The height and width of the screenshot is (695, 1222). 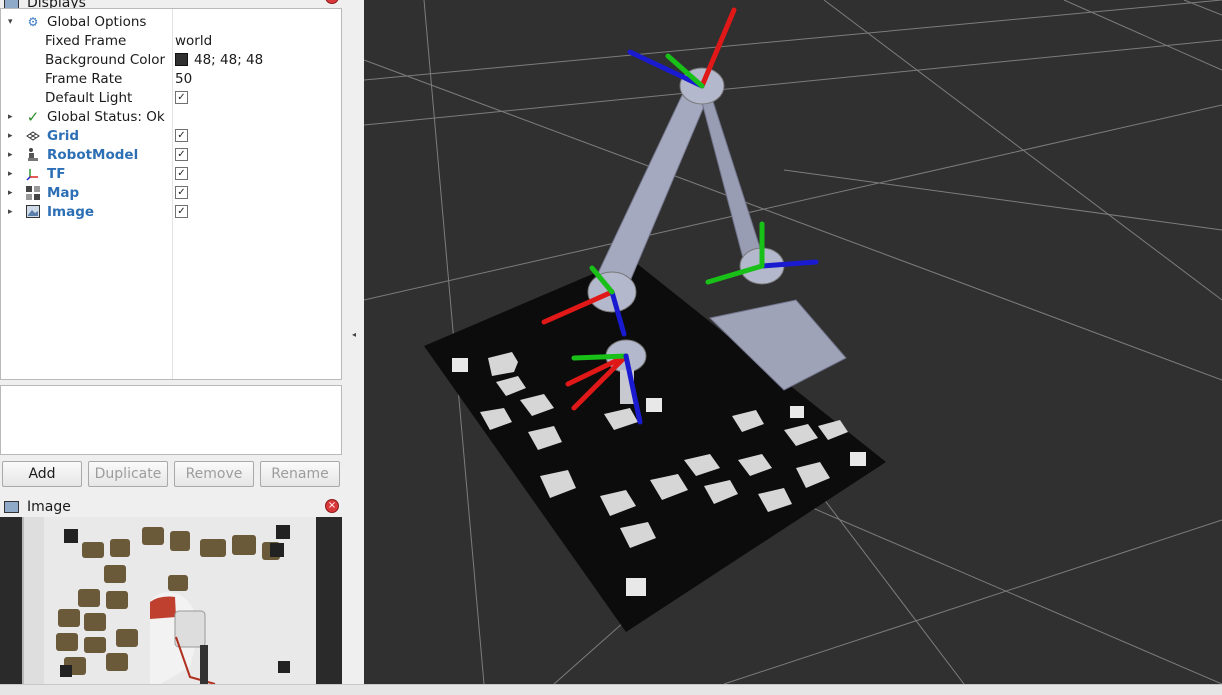 I want to click on add-button: Add, so click(x=42, y=474).